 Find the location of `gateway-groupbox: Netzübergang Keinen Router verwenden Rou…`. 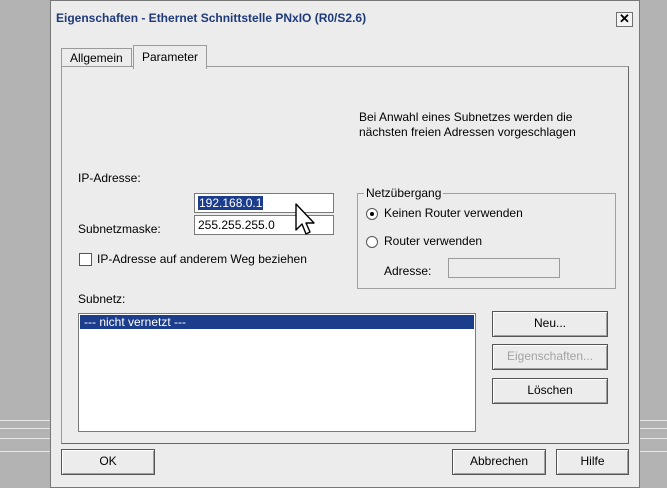

gateway-groupbox: Netzübergang Keinen Router verwenden Rou… is located at coordinates (486, 237).